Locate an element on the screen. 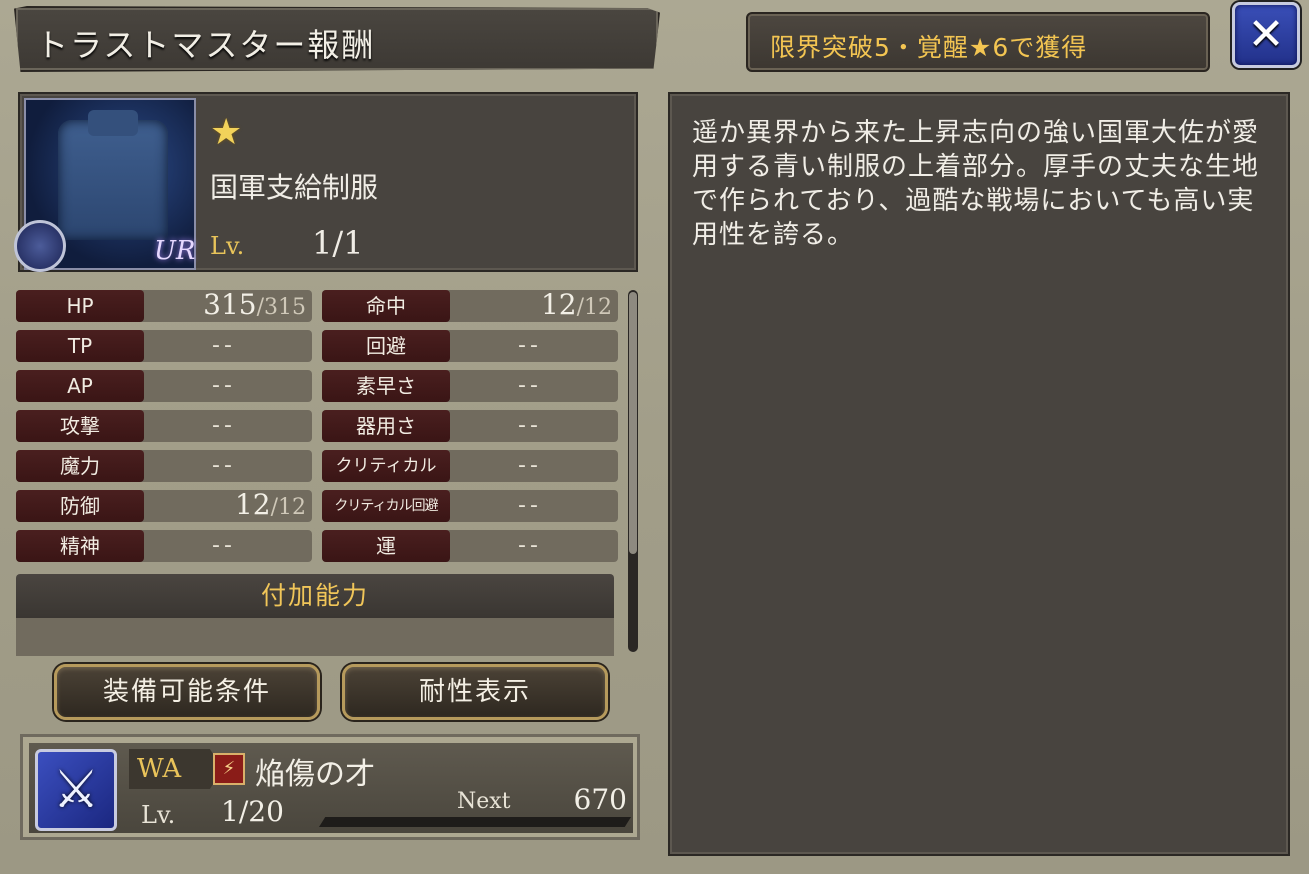 This screenshot has height=874, width=1309. stat-value: 315/315 is located at coordinates (254, 306).